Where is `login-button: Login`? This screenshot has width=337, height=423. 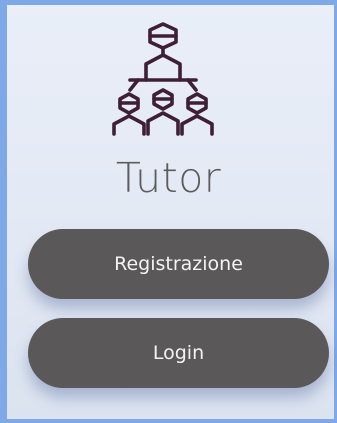
login-button: Login is located at coordinates (178, 353).